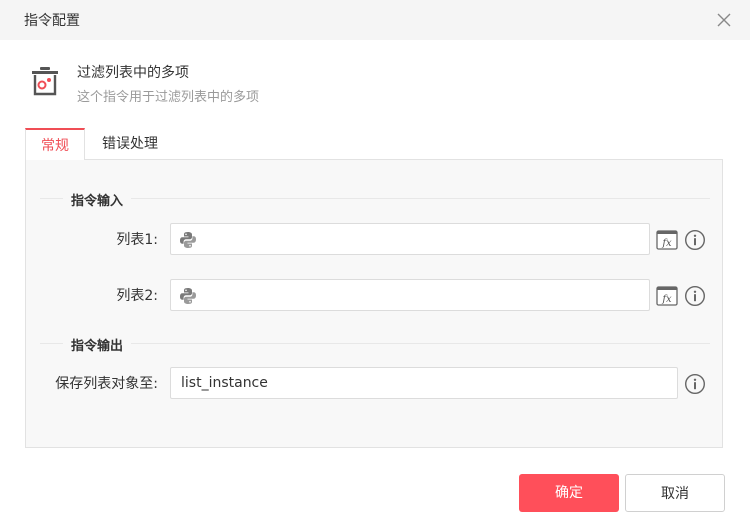 This screenshot has width=750, height=532. Describe the element at coordinates (675, 493) in the screenshot. I see `cancel-button: 取消` at that location.